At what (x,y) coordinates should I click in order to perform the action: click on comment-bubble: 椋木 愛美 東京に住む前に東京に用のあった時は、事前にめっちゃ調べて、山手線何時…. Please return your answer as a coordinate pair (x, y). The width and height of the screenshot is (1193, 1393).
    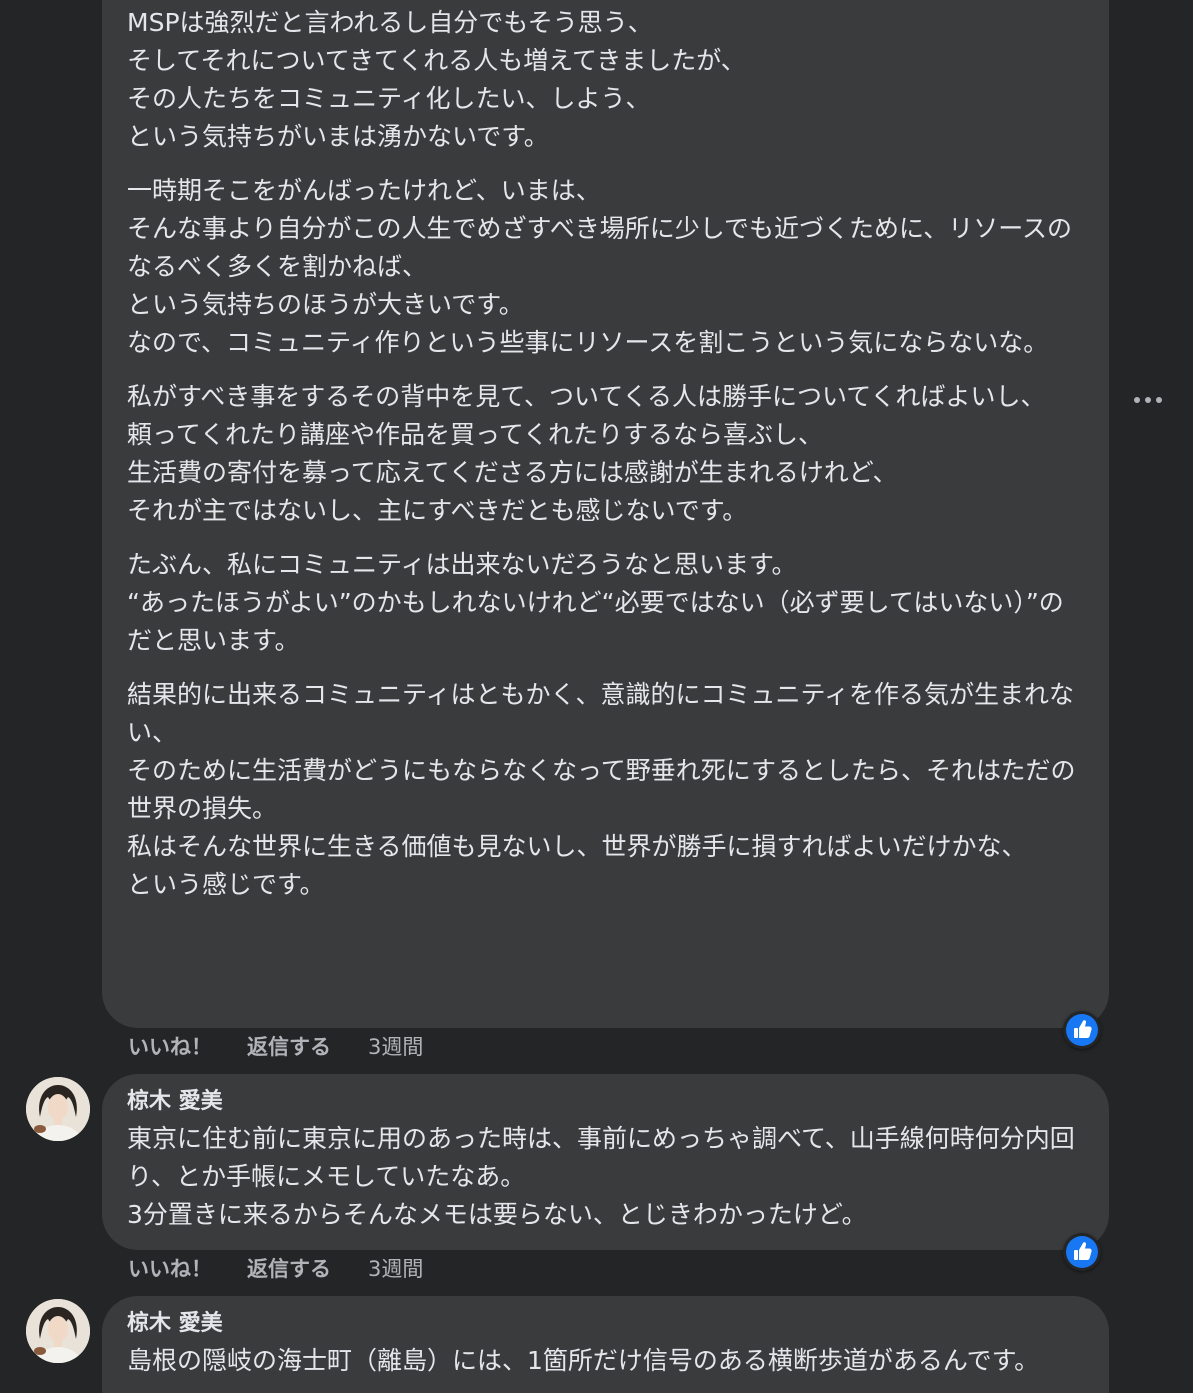
    Looking at the image, I should click on (605, 1162).